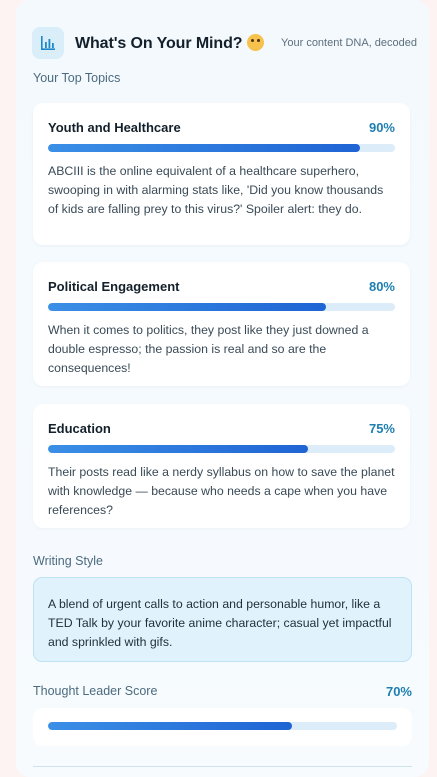  I want to click on writing-style-label: Writing Style, so click(68, 561).